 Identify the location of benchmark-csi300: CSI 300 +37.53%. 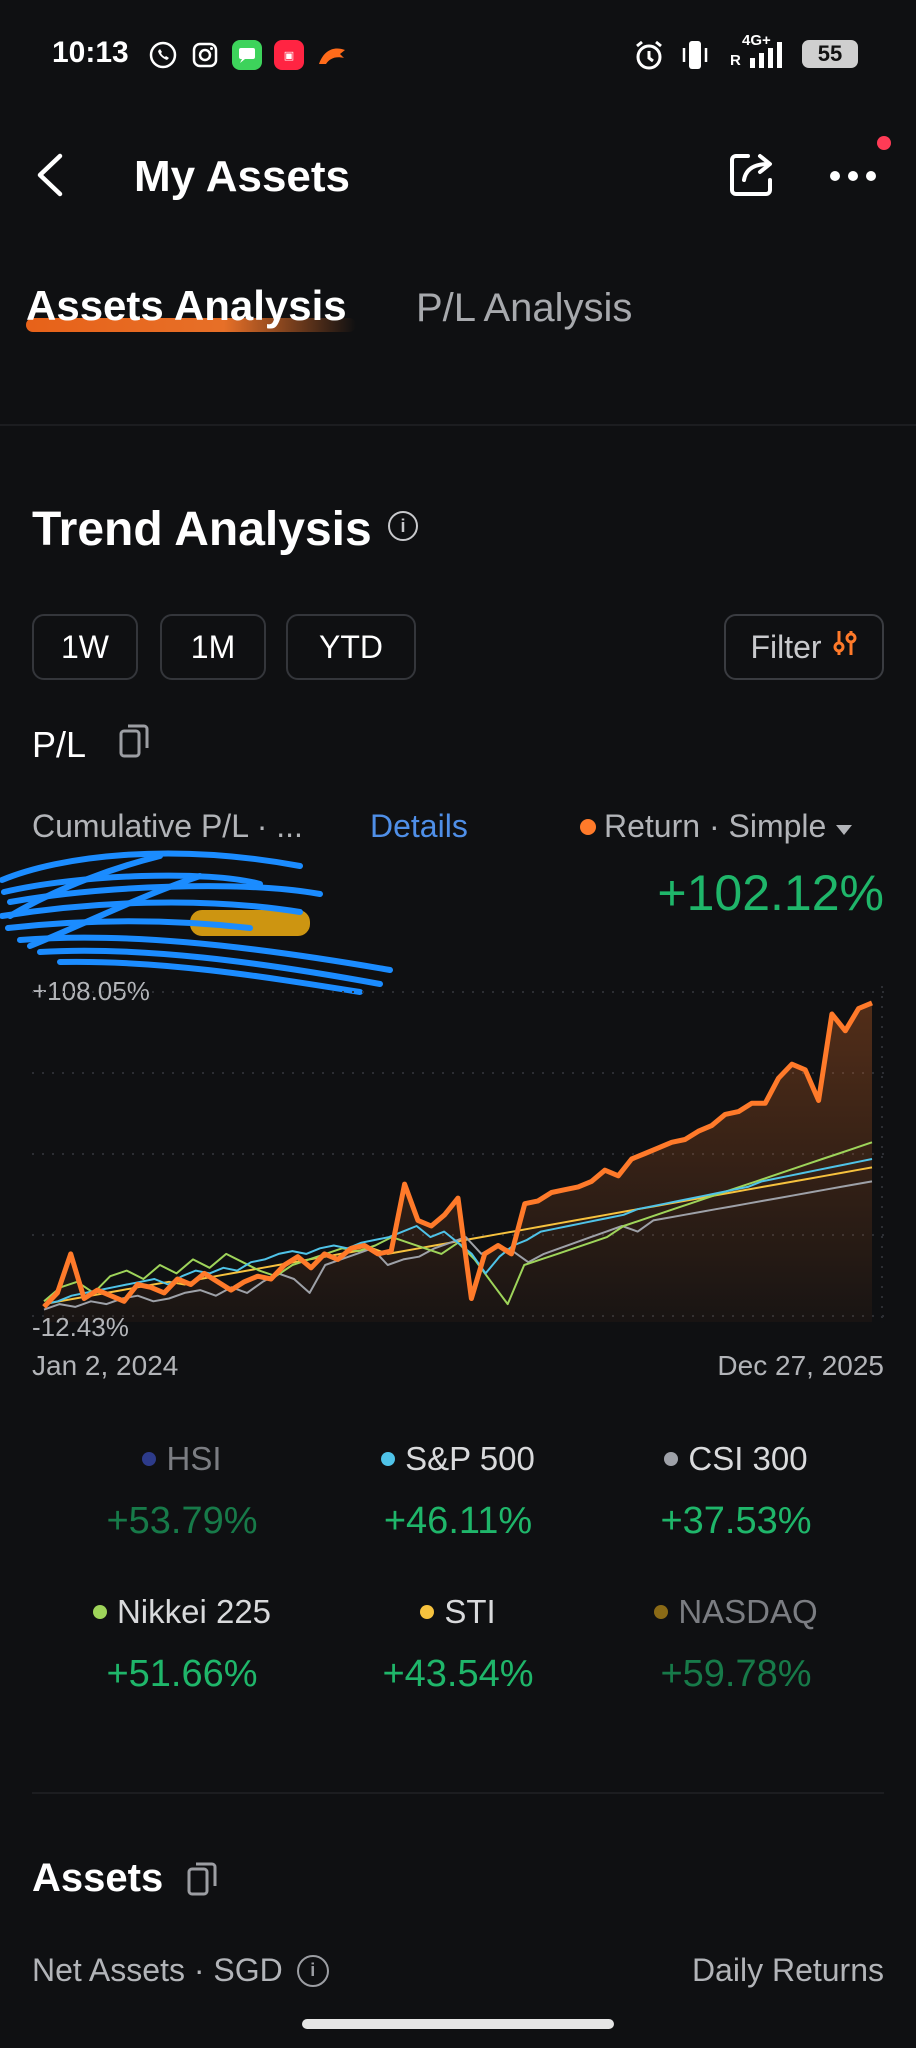
(736, 1491).